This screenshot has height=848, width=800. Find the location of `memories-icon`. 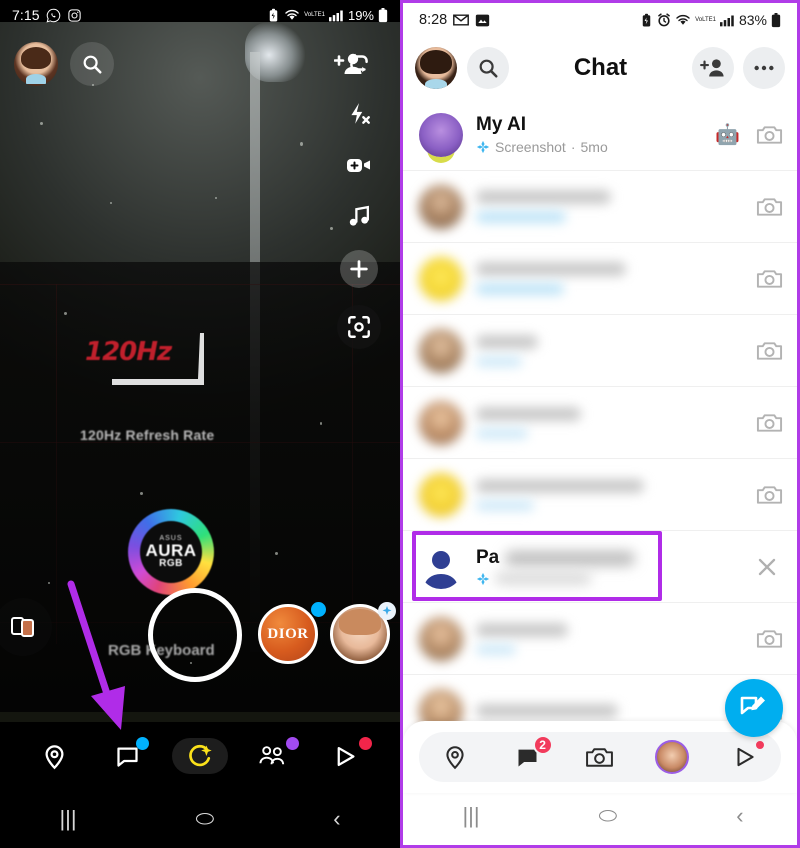

memories-icon is located at coordinates (22, 627).